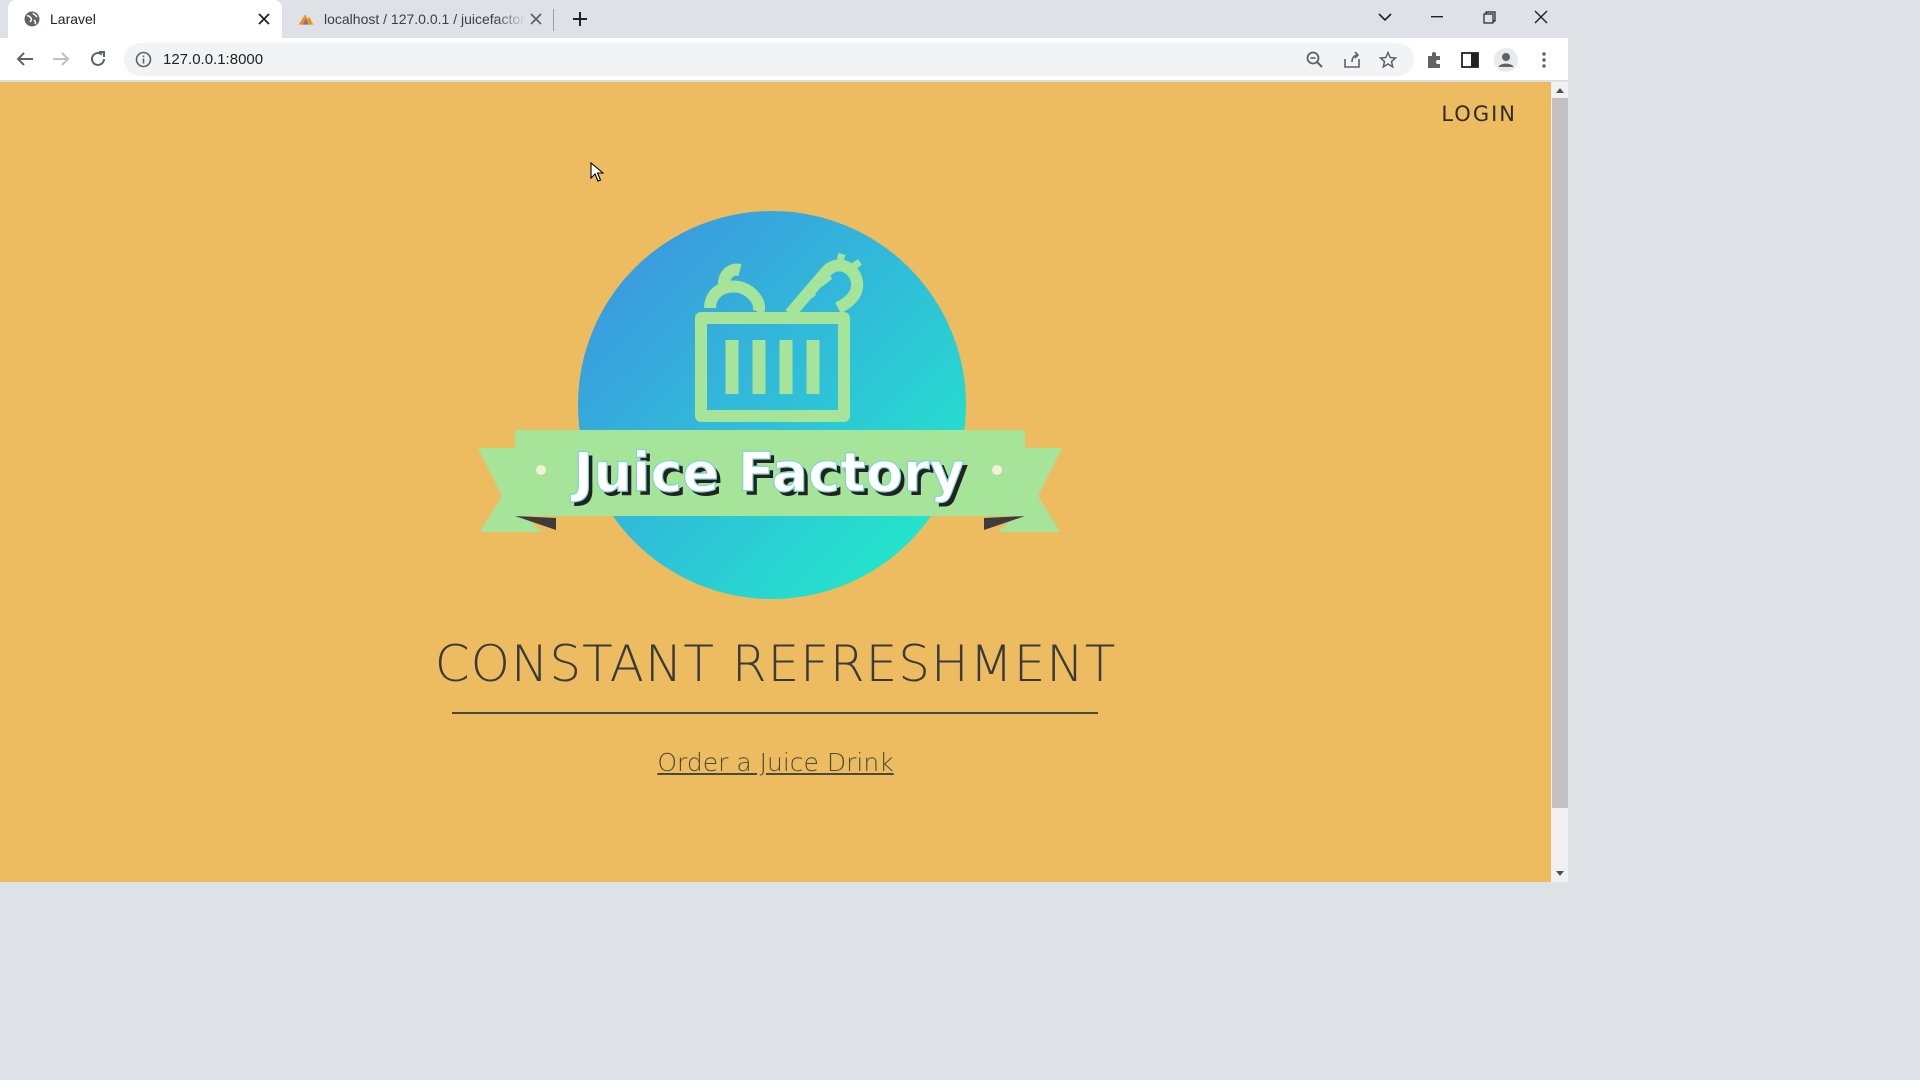 The height and width of the screenshot is (1080, 1920). Describe the element at coordinates (98, 59) in the screenshot. I see `reload-icon` at that location.